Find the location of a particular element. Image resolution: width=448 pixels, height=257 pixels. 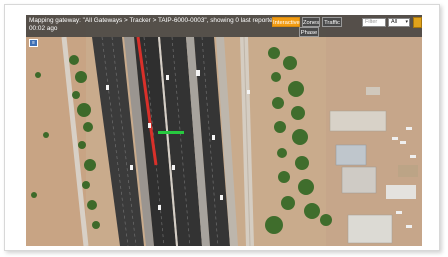

phase-mode-button: Phase is located at coordinates (309, 32).